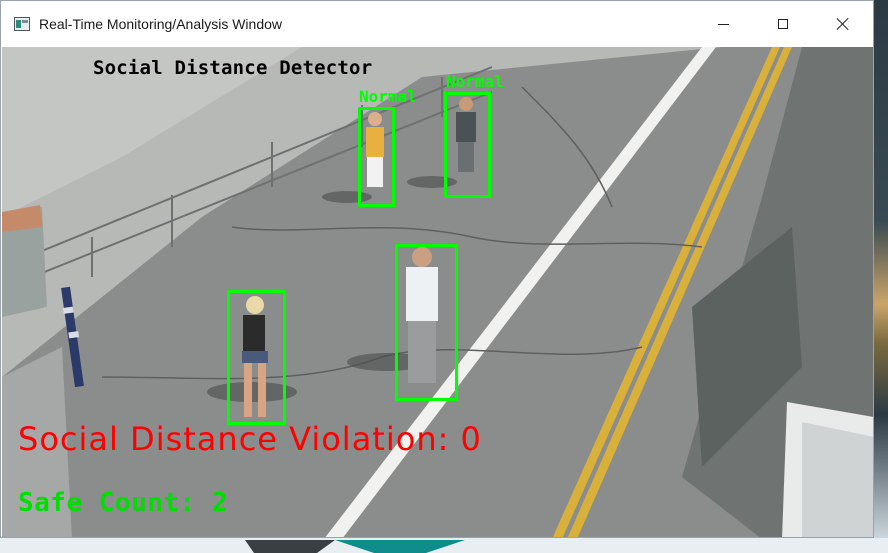 The height and width of the screenshot is (553, 888). I want to click on maximize-button, so click(783, 24).